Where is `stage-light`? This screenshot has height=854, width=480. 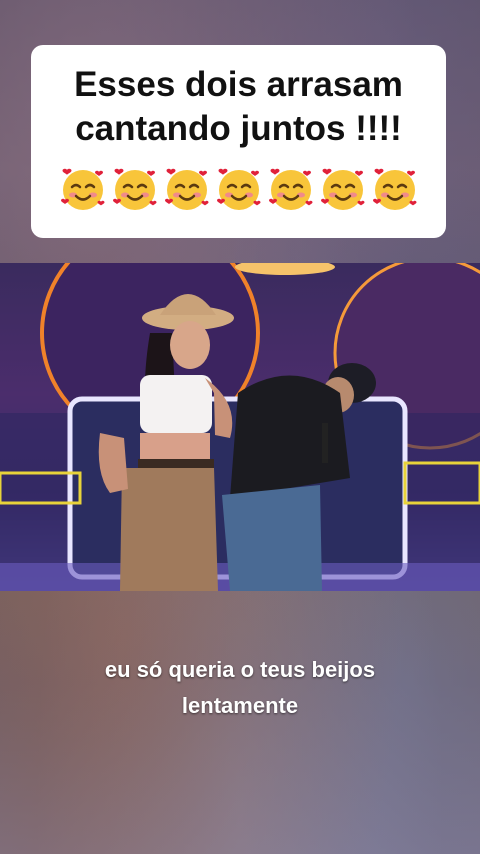 stage-light is located at coordinates (285, 269).